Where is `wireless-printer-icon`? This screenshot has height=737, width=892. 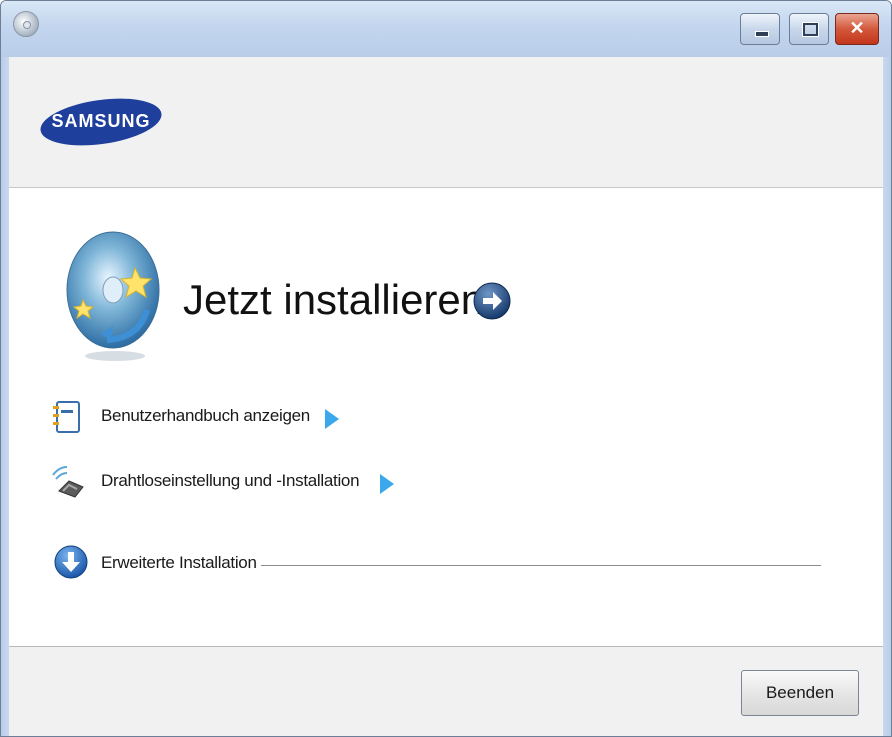 wireless-printer-icon is located at coordinates (67, 481).